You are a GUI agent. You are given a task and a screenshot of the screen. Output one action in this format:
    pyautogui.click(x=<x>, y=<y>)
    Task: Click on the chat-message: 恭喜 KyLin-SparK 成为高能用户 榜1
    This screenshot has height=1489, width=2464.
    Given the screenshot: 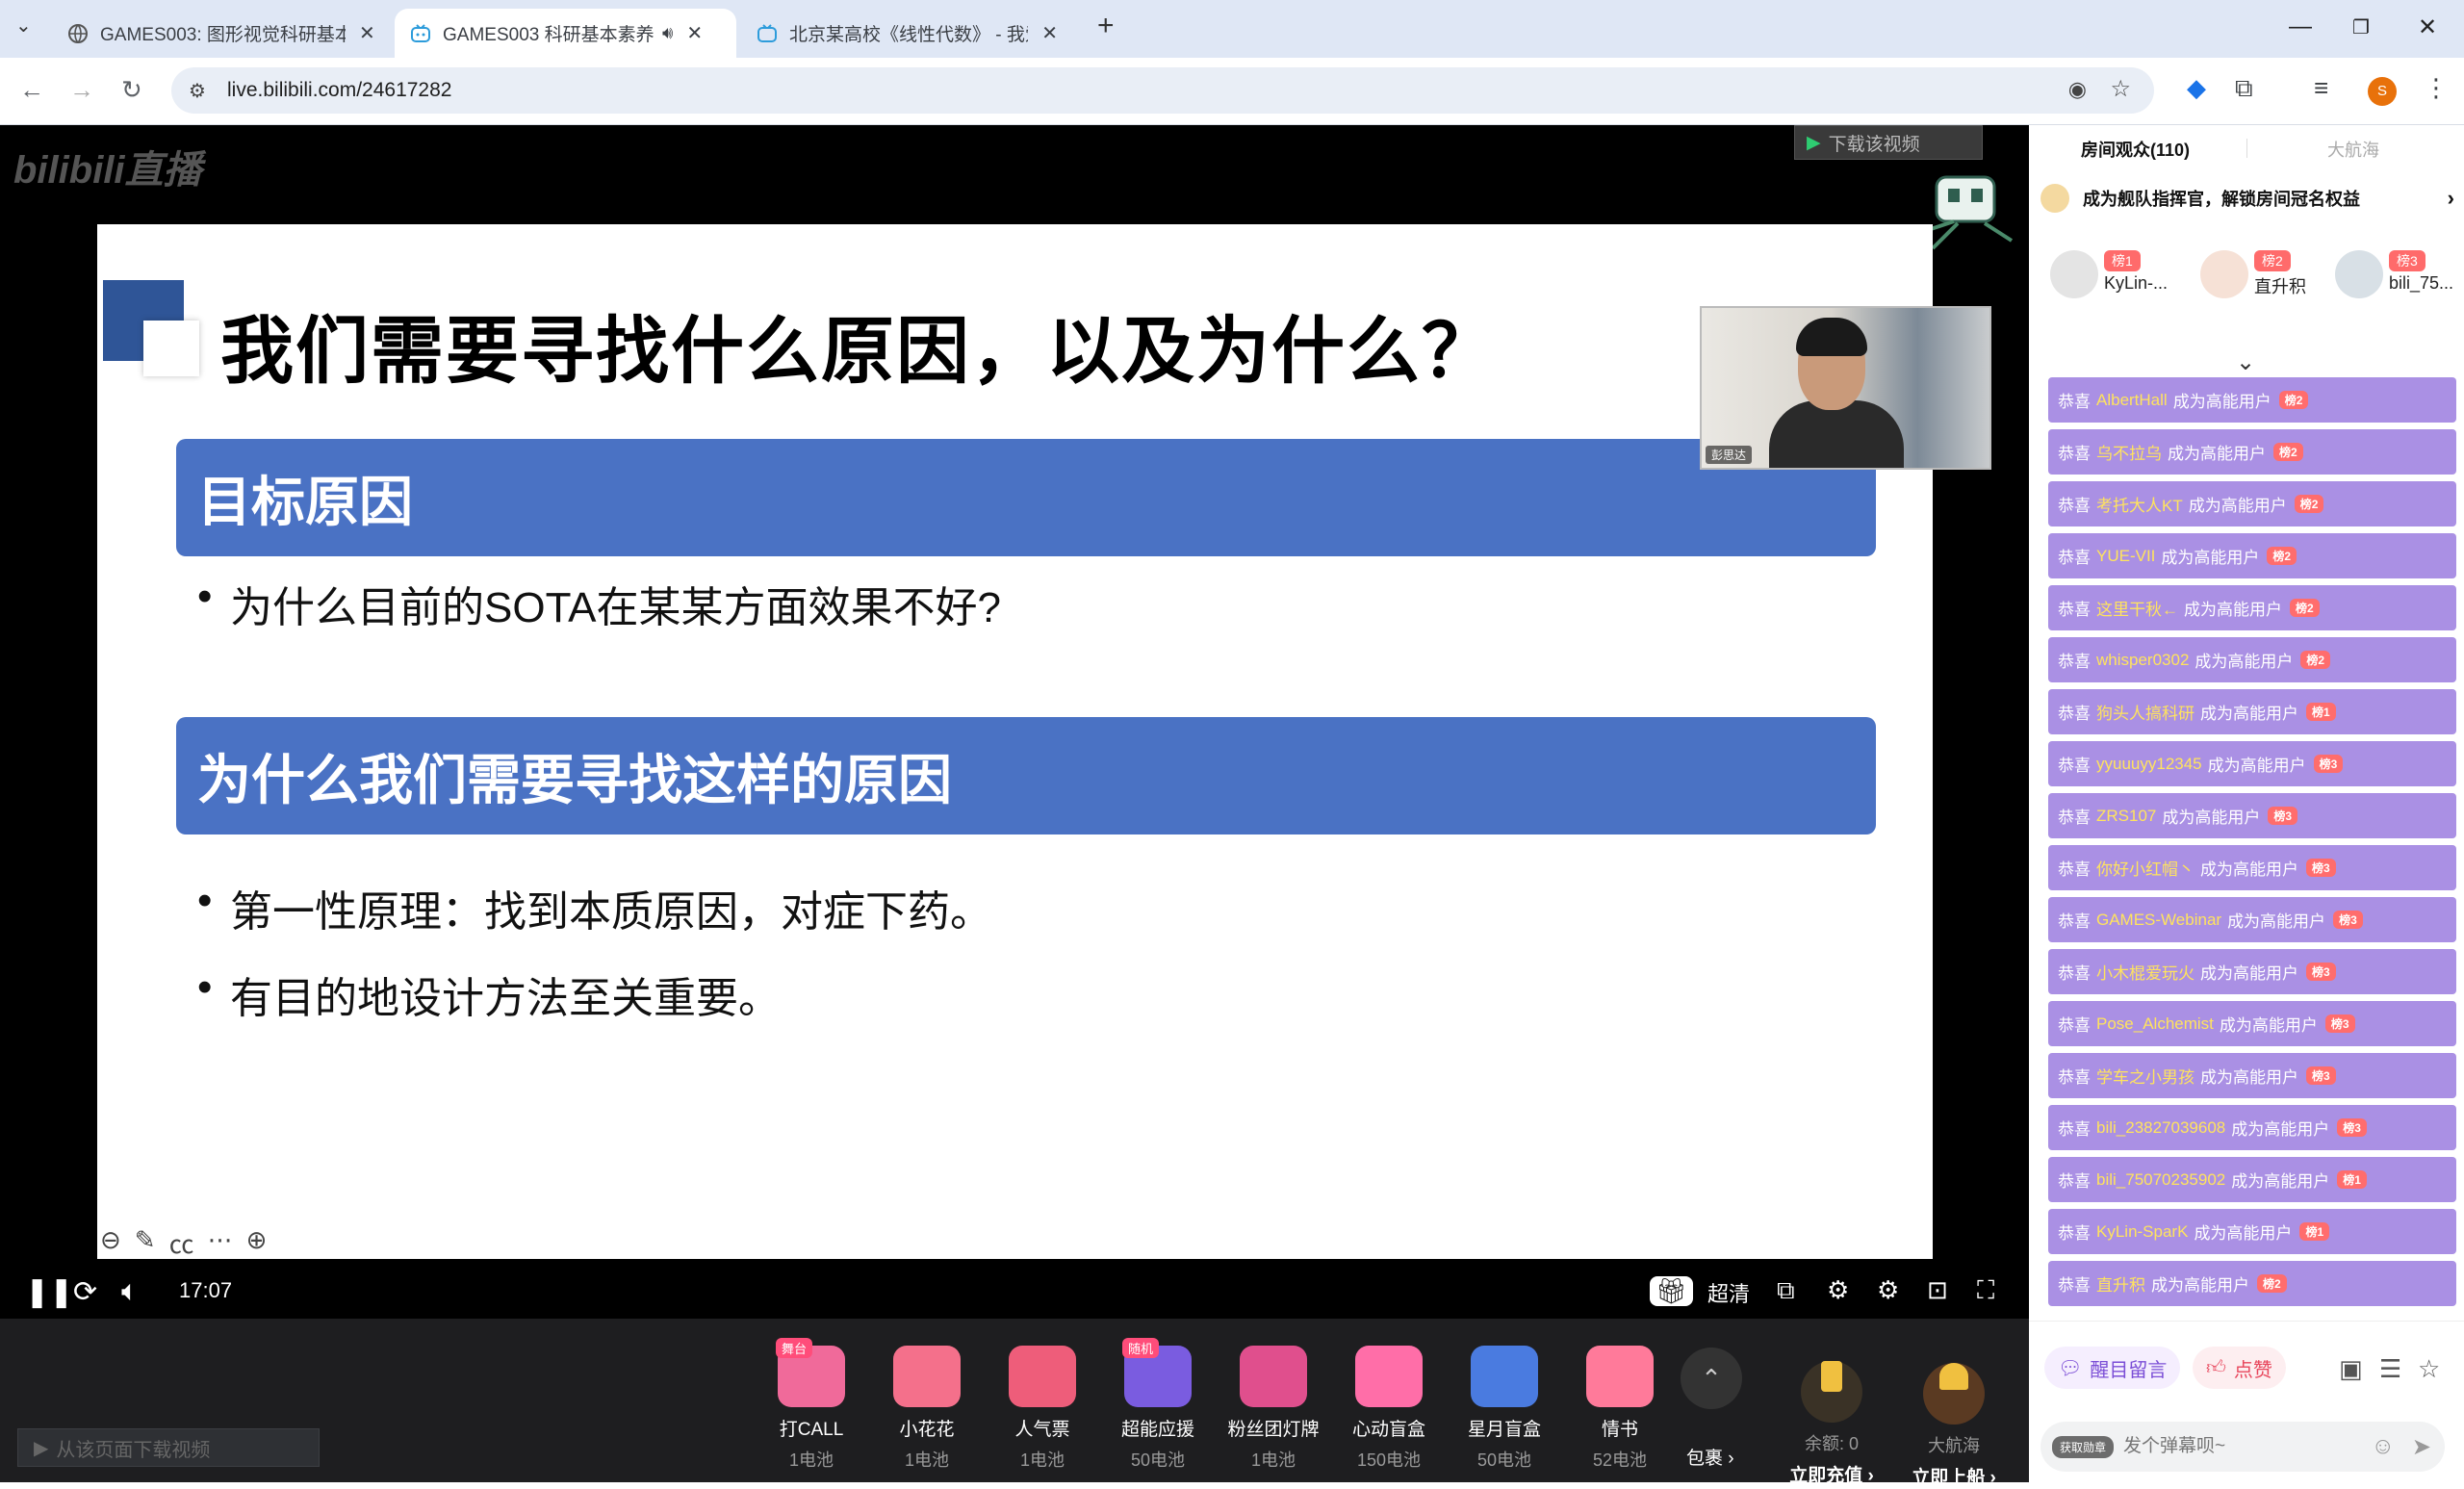 What is the action you would take?
    pyautogui.click(x=2252, y=1231)
    